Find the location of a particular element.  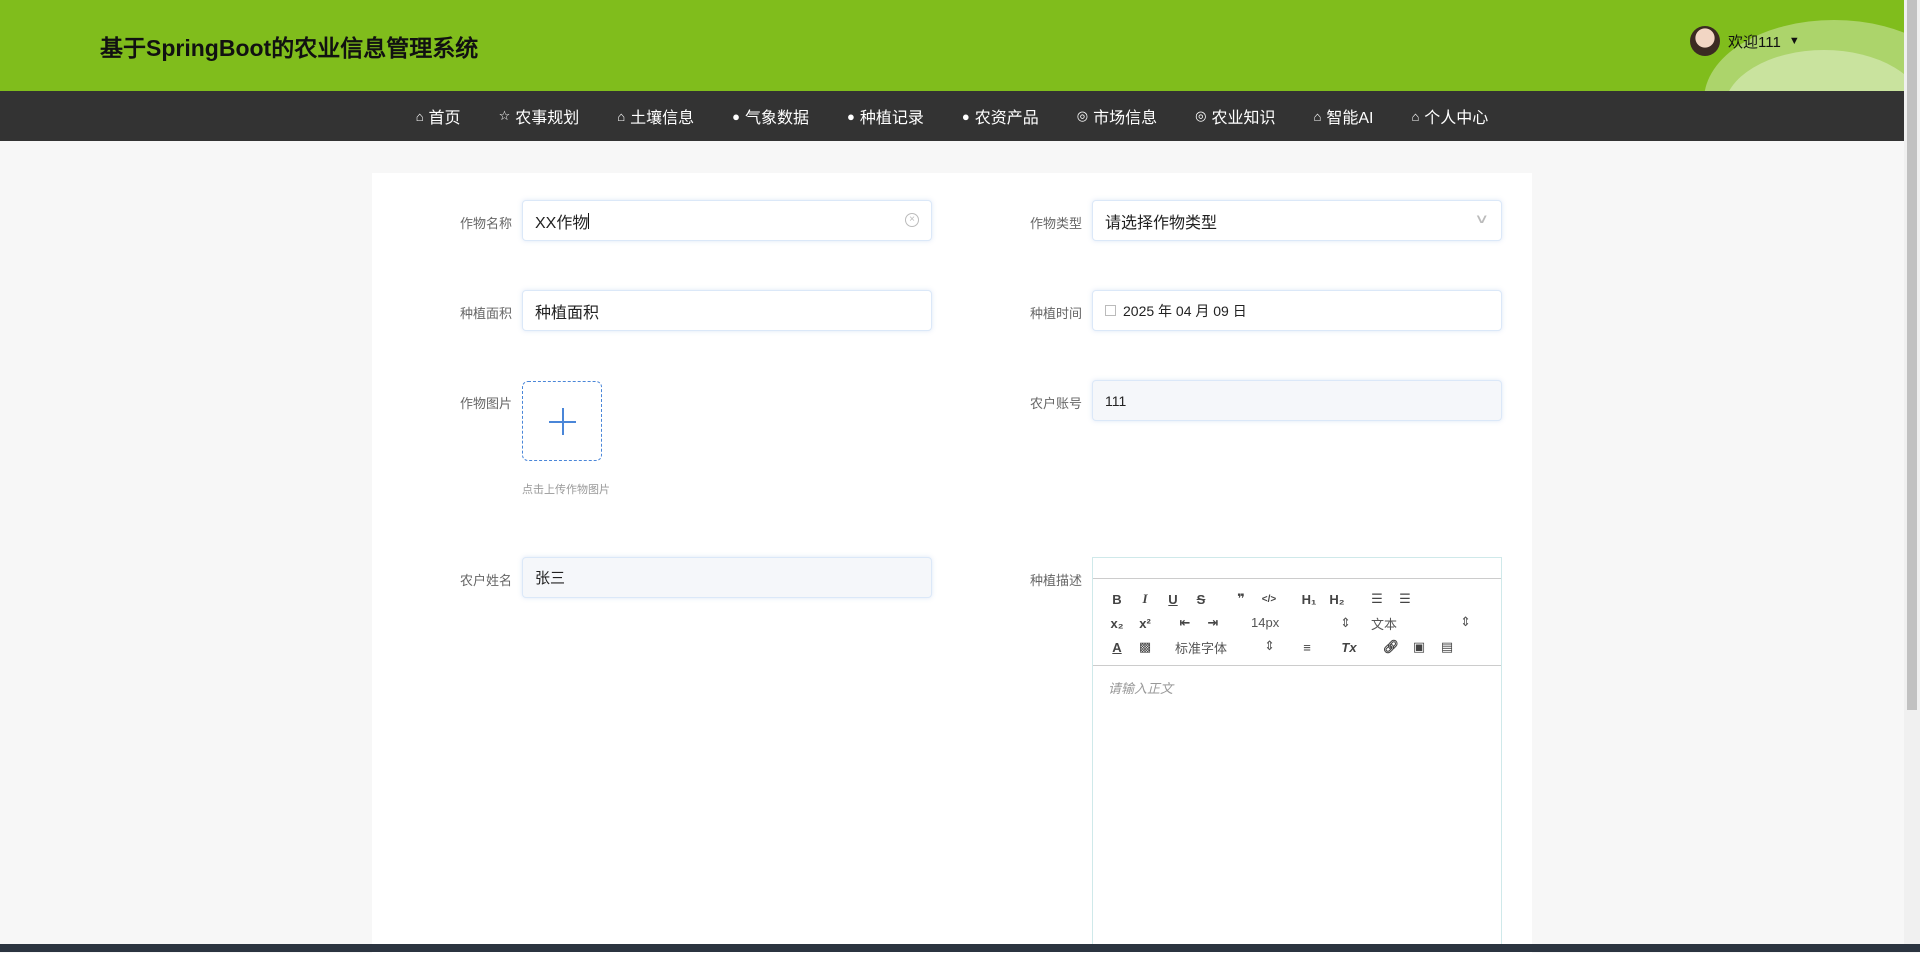

crop-type-label: 作物类型 is located at coordinates (1055, 223).